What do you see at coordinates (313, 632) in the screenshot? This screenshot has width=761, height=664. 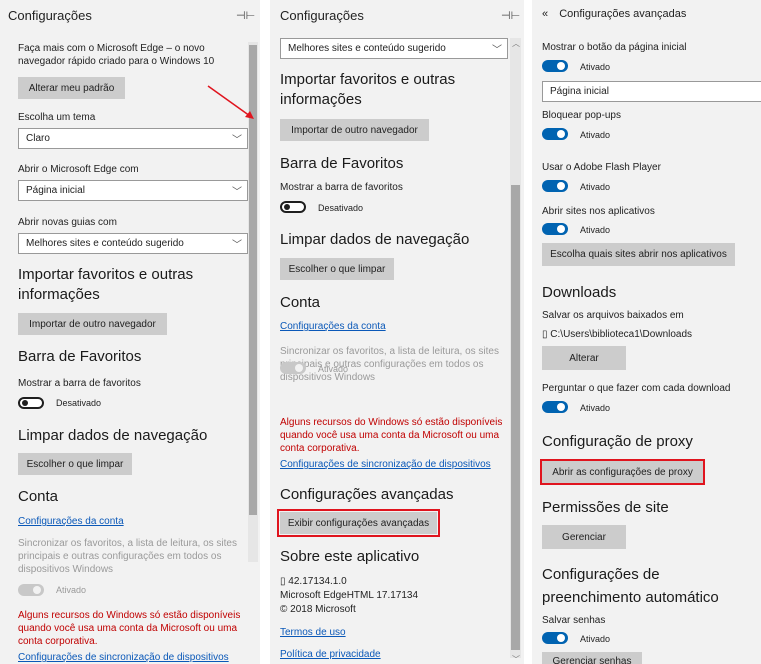 I see `terms-link: Termos de uso` at bounding box center [313, 632].